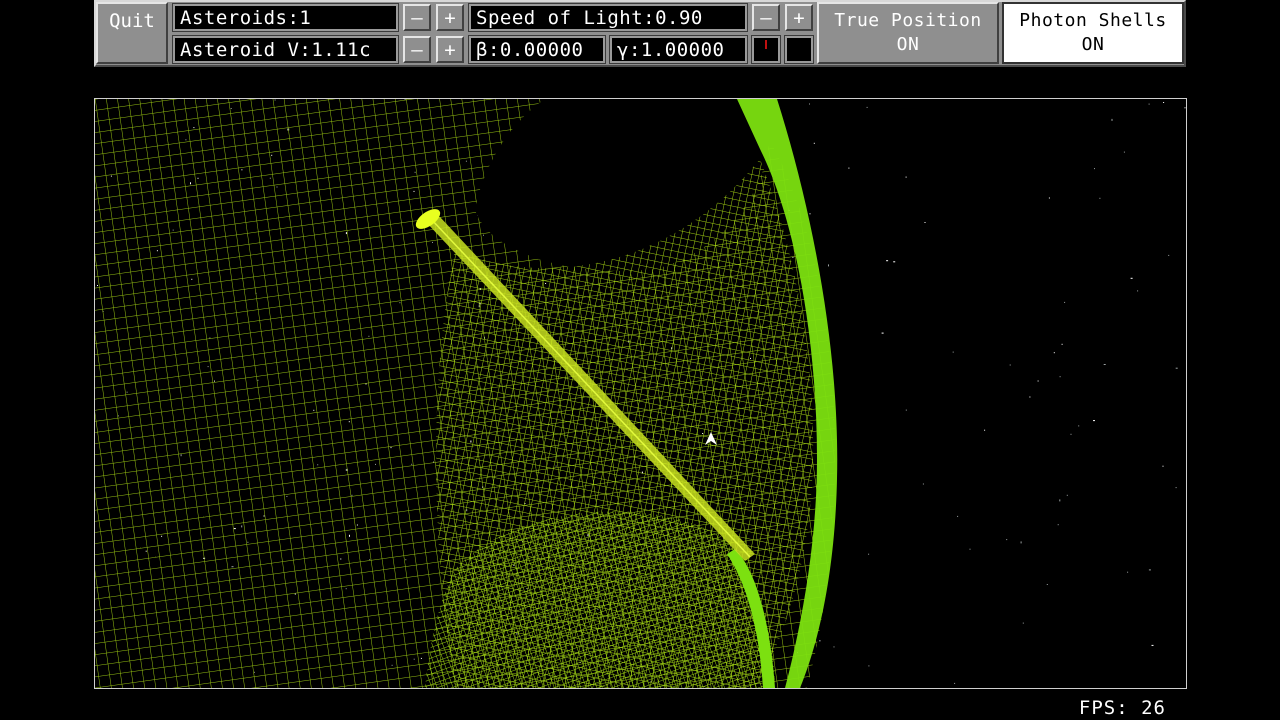 This screenshot has width=1280, height=720. Describe the element at coordinates (766, 44) in the screenshot. I see `velocity-tick-icon` at that location.